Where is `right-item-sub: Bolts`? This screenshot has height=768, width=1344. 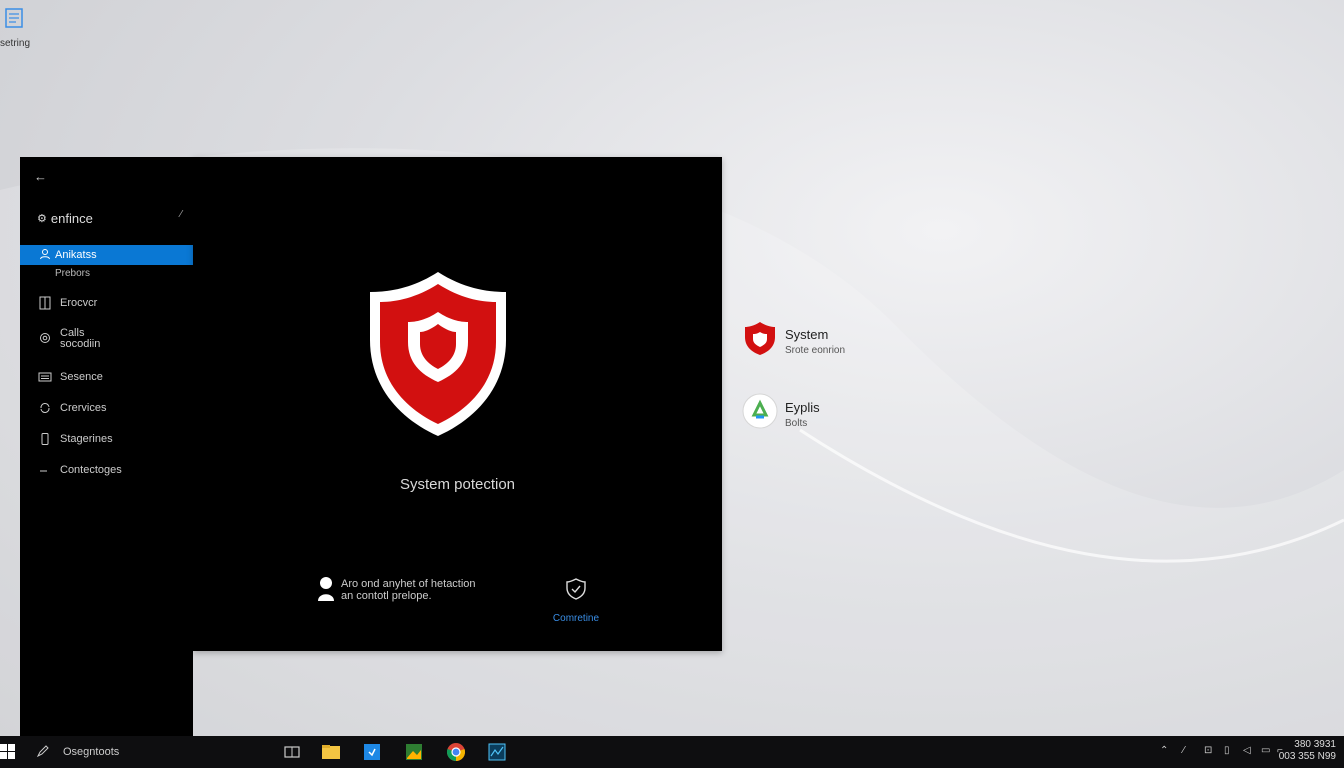 right-item-sub: Bolts is located at coordinates (796, 423).